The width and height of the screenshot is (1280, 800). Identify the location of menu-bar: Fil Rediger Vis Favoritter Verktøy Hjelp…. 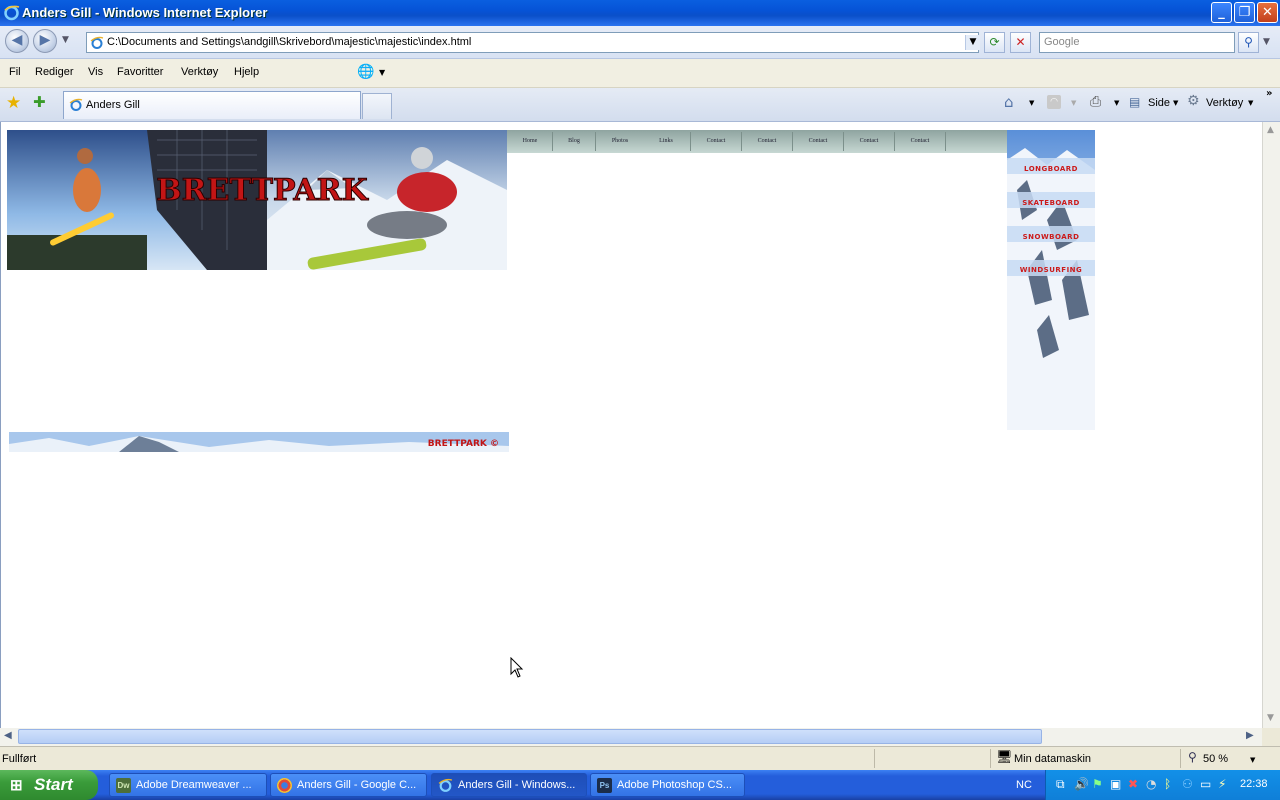
(640, 73).